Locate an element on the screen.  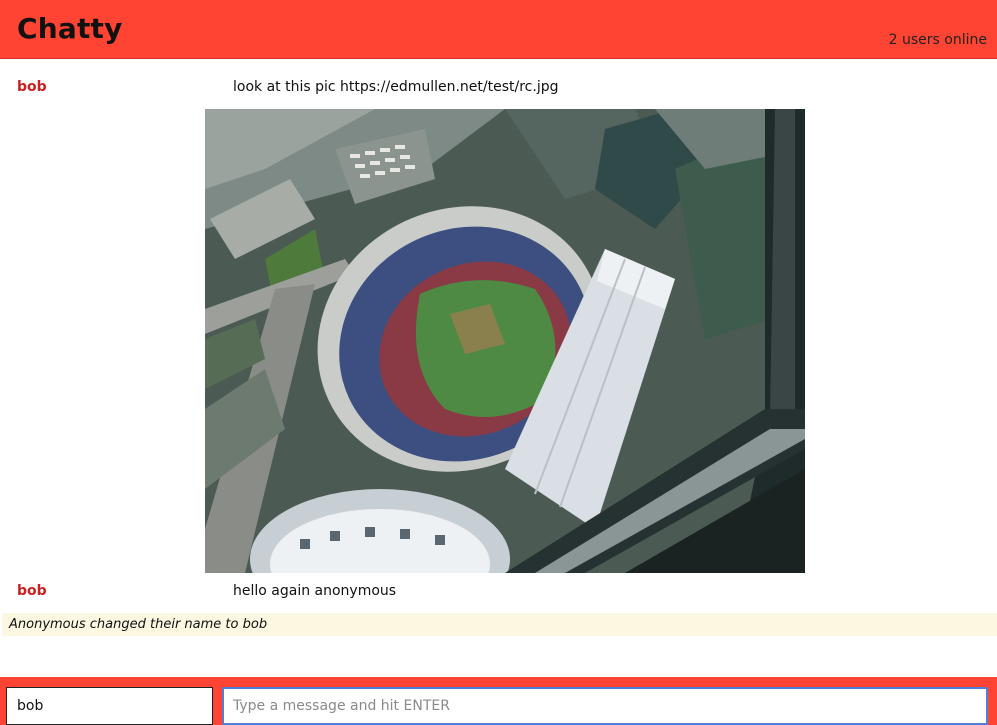
composer-bar is located at coordinates (498, 701).